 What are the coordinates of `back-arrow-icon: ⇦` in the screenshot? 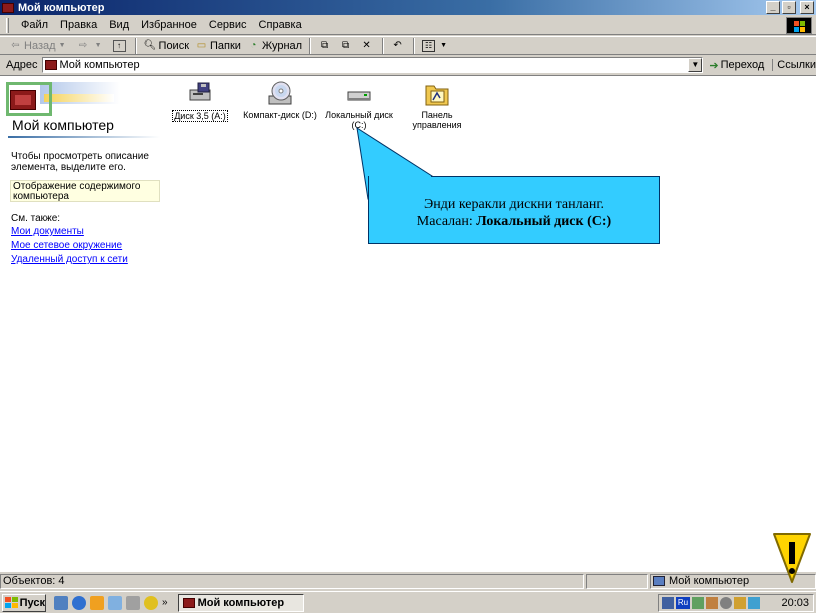 It's located at (15, 45).